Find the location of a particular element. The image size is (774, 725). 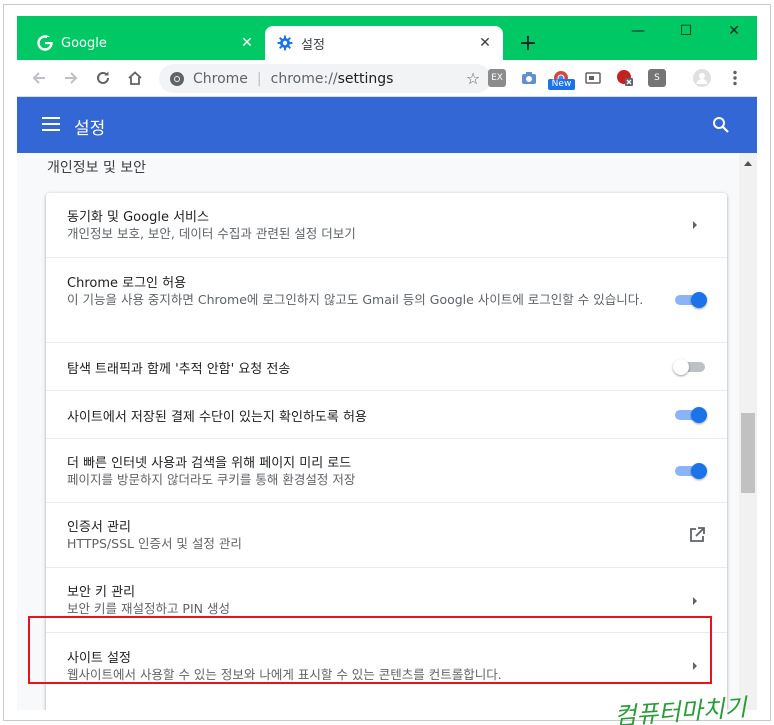

hamburger-menu-icon is located at coordinates (51, 124).